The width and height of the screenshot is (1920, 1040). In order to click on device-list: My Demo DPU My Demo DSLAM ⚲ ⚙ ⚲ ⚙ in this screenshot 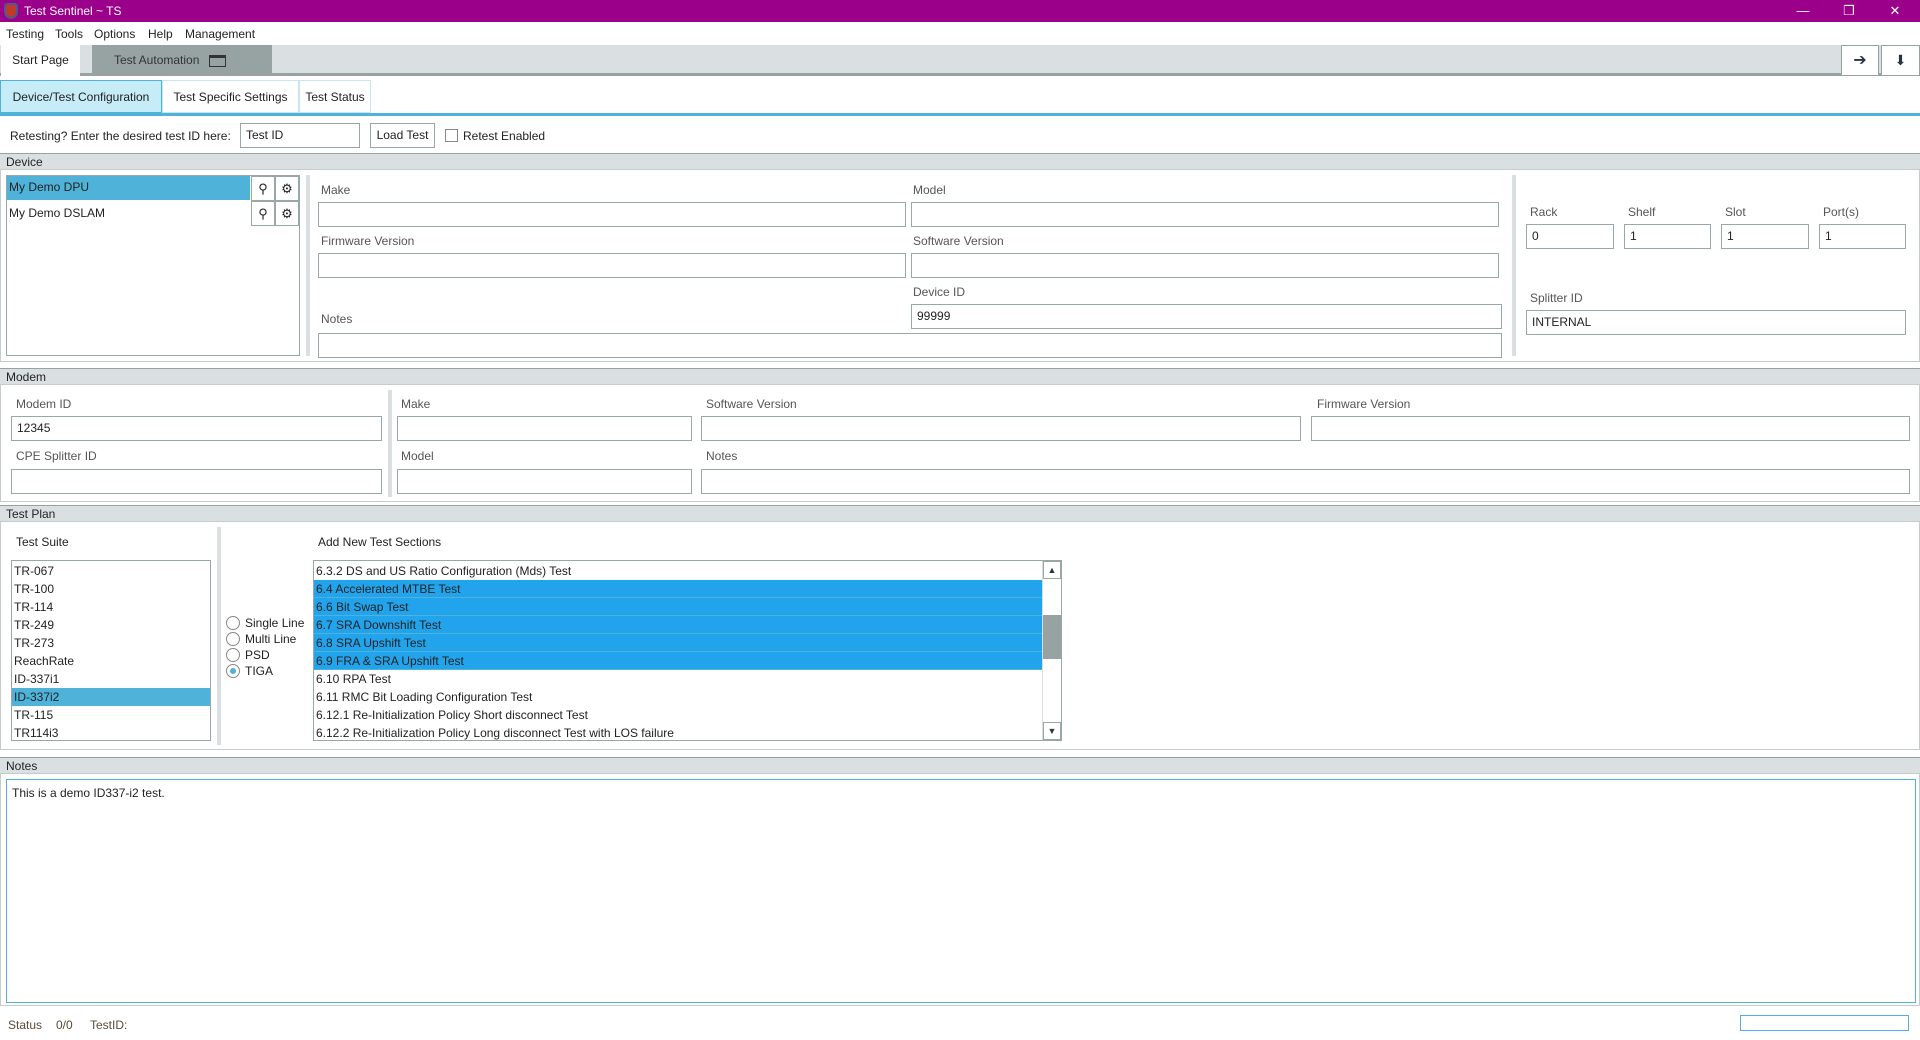, I will do `click(153, 265)`.